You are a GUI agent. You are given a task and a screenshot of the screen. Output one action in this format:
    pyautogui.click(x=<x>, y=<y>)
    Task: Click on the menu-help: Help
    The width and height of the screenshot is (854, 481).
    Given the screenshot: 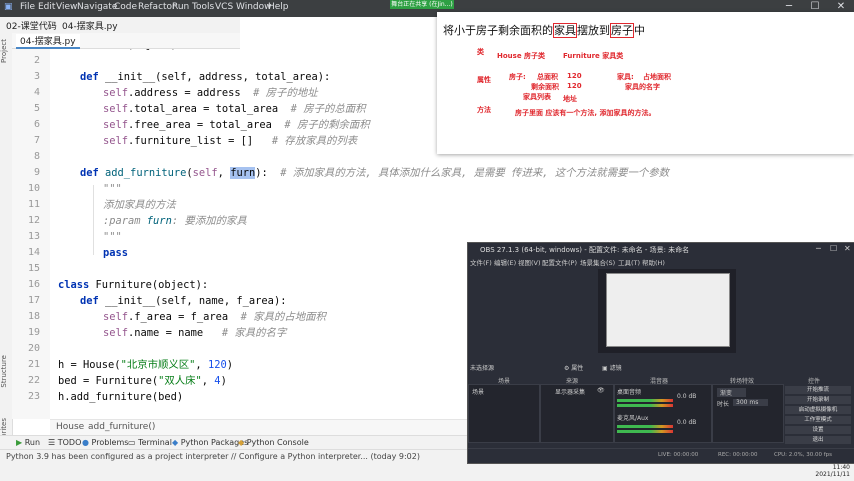 What is the action you would take?
    pyautogui.click(x=278, y=7)
    